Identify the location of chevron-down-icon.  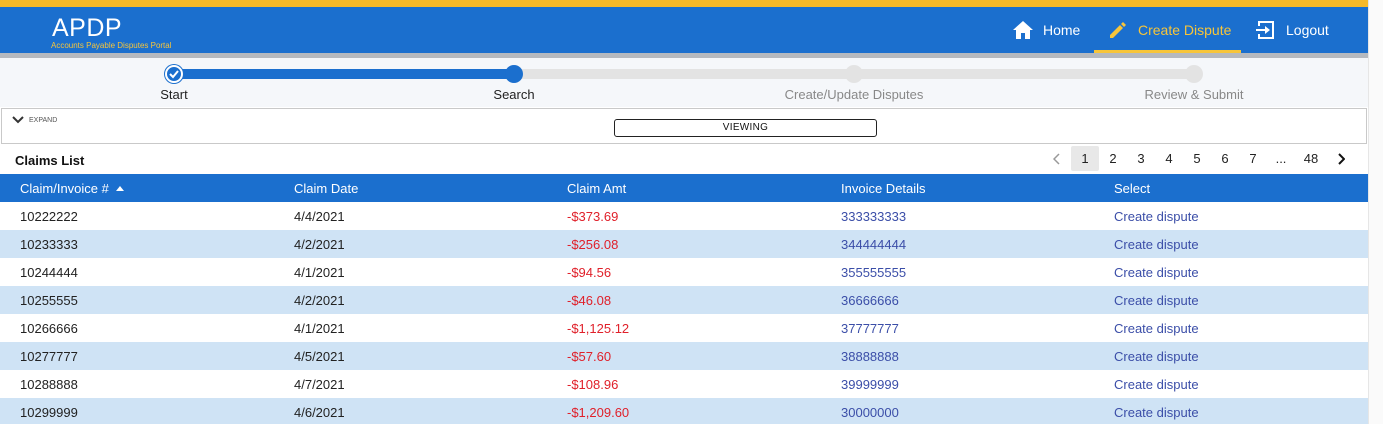
(18, 120).